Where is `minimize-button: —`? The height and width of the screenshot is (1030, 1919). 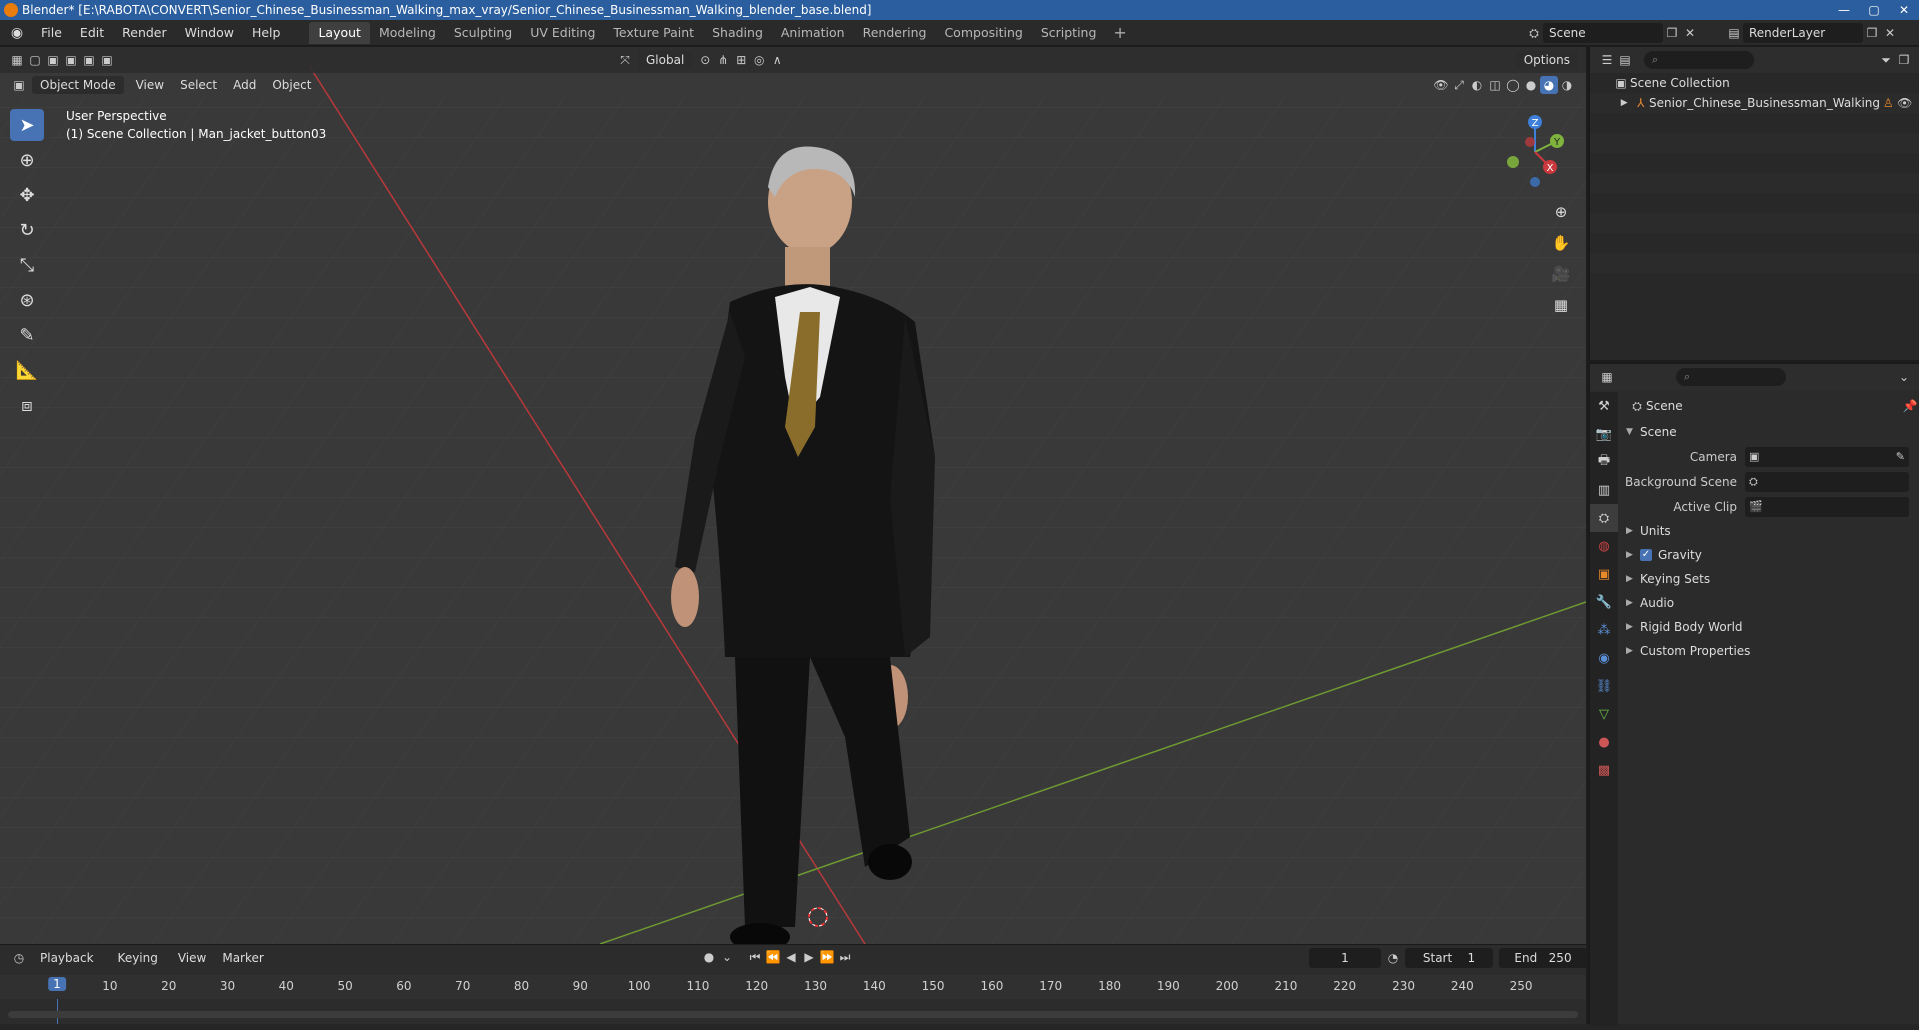 minimize-button: — is located at coordinates (1844, 10).